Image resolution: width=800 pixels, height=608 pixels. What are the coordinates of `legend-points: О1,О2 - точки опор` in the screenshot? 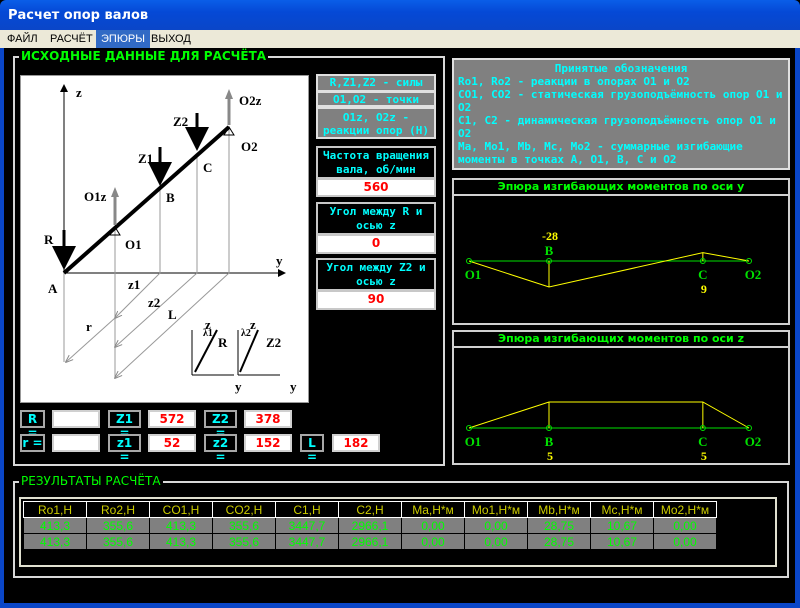 It's located at (376, 105).